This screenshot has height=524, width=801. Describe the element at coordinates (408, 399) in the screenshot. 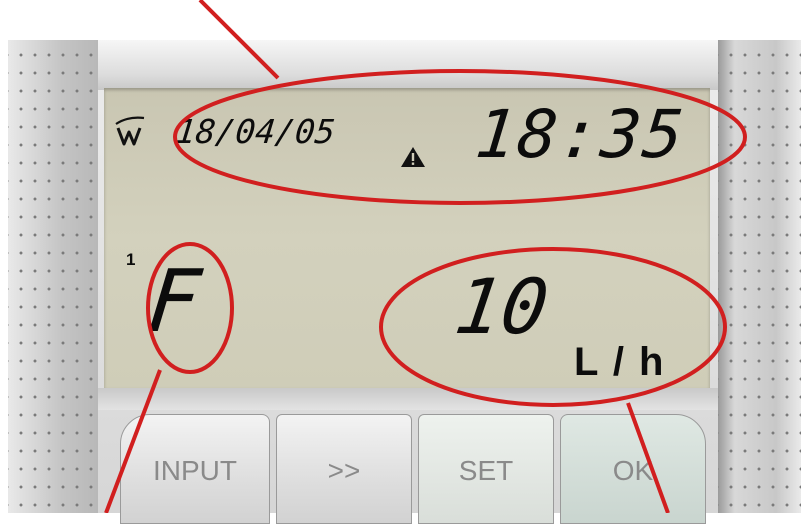

I see `lcd-bezel-bottom` at that location.